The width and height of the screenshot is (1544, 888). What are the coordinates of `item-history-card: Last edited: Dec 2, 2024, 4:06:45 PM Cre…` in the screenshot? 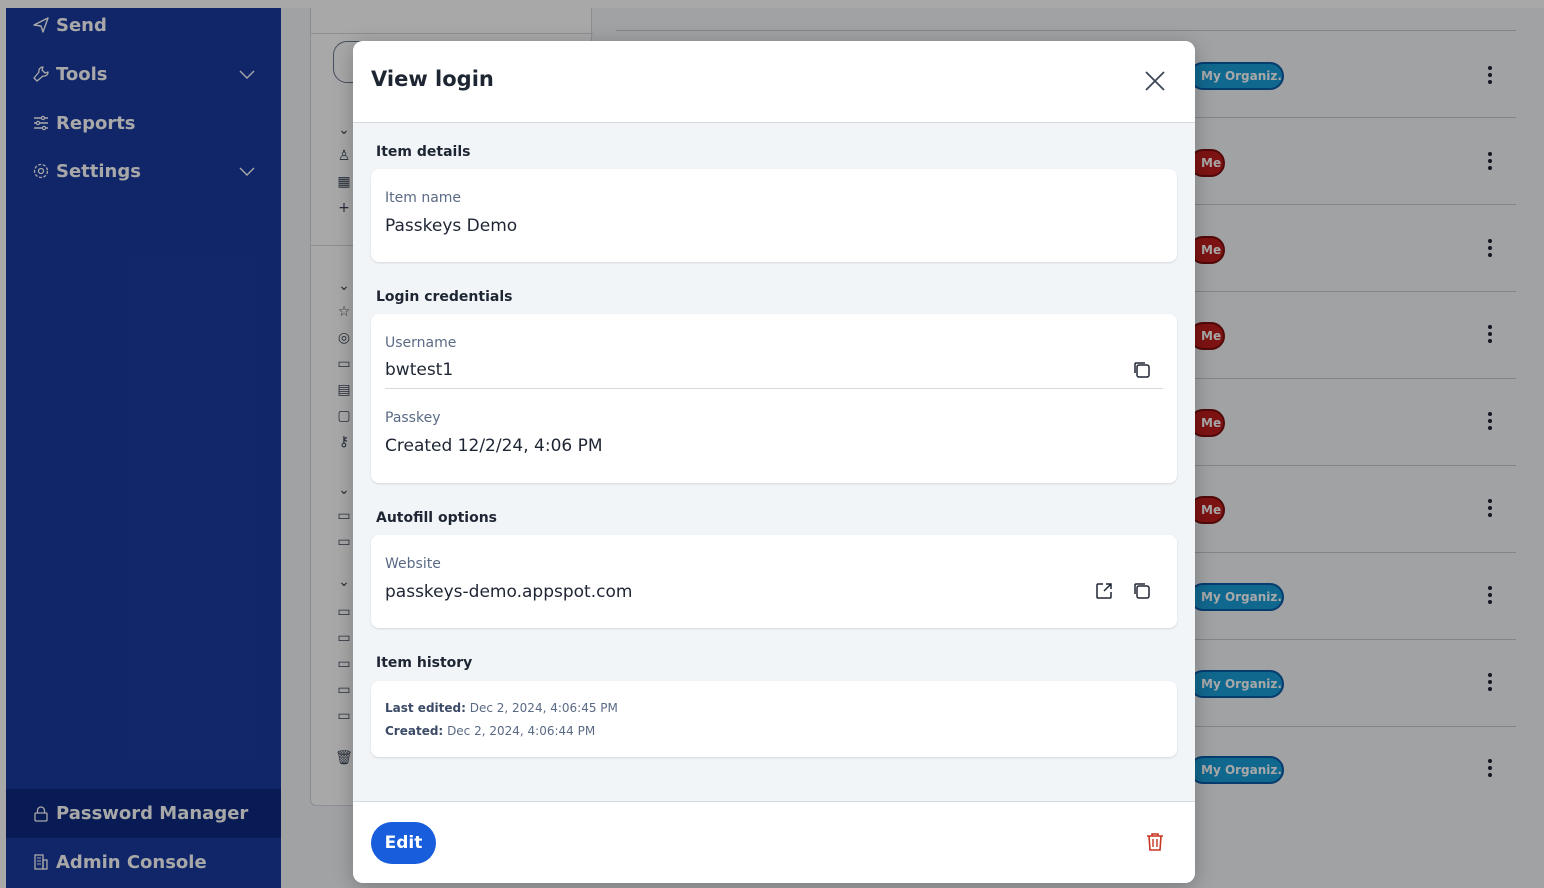 It's located at (774, 719).